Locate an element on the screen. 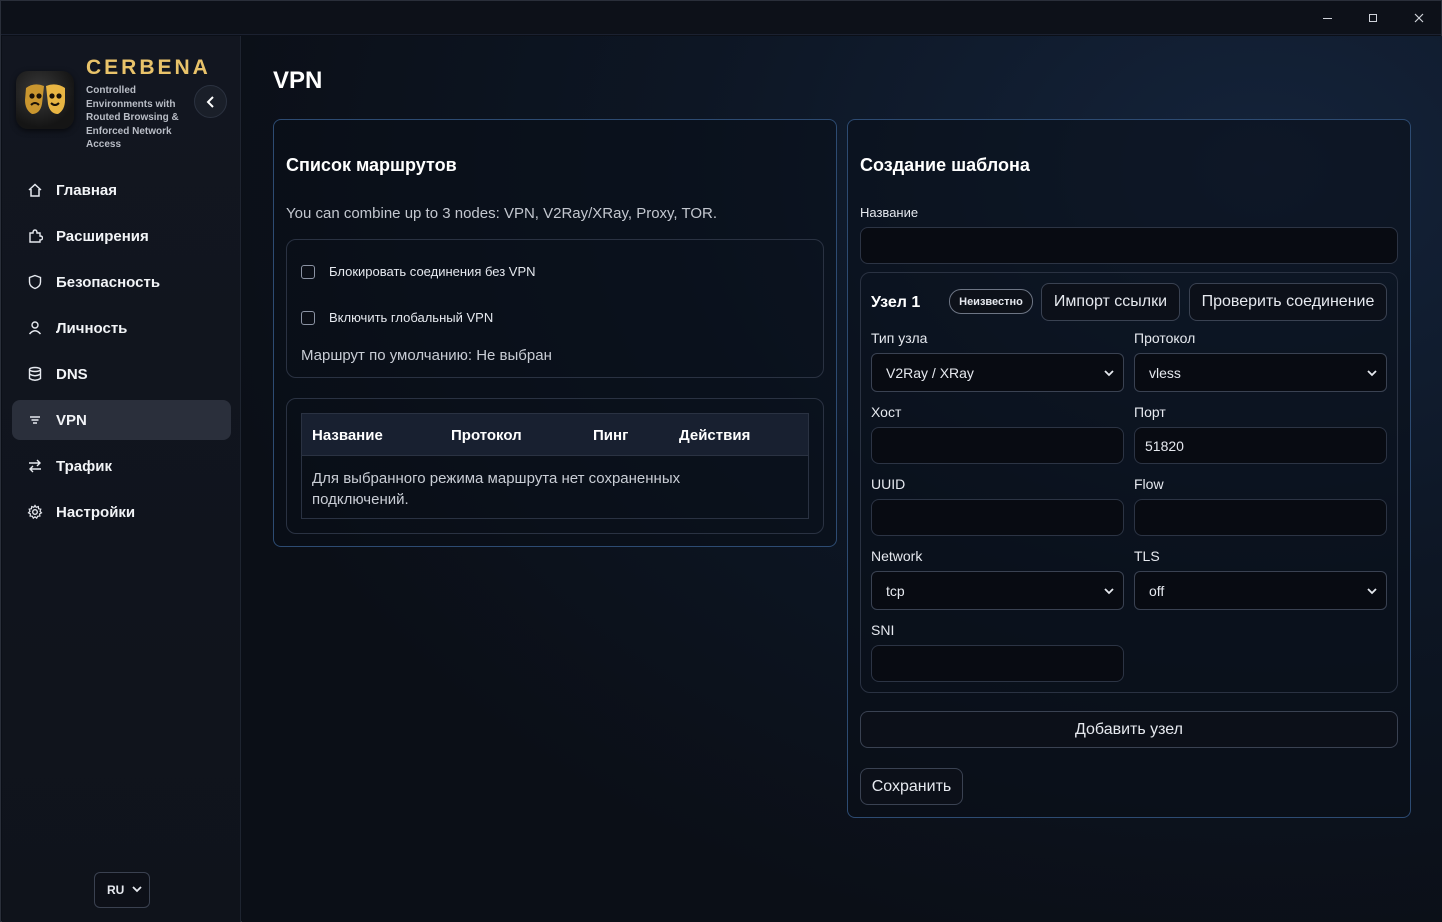  network-label: Network is located at coordinates (897, 556).